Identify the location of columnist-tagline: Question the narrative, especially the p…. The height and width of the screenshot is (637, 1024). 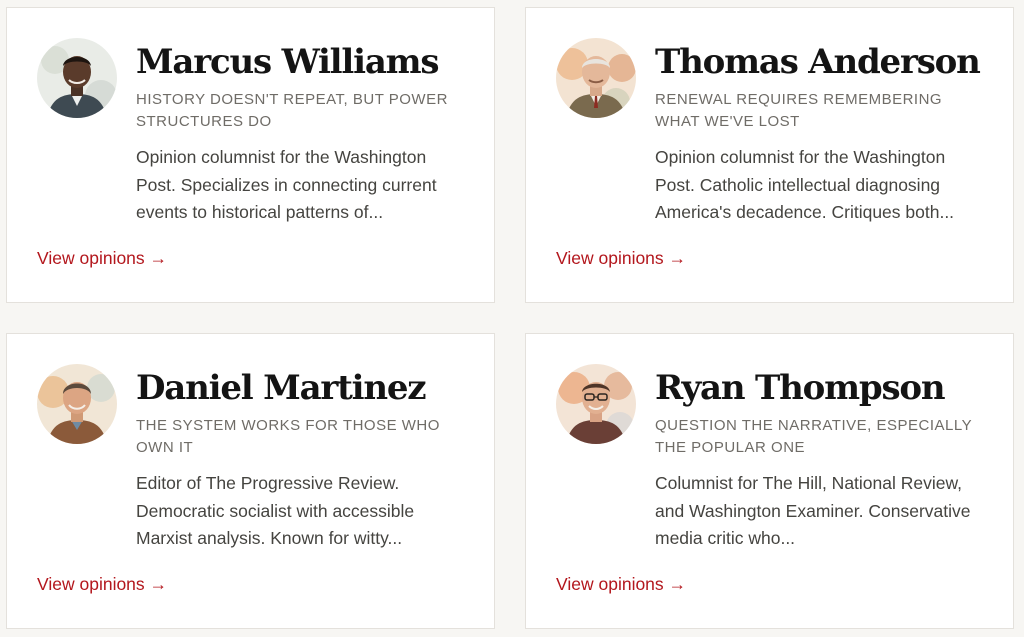
(813, 436).